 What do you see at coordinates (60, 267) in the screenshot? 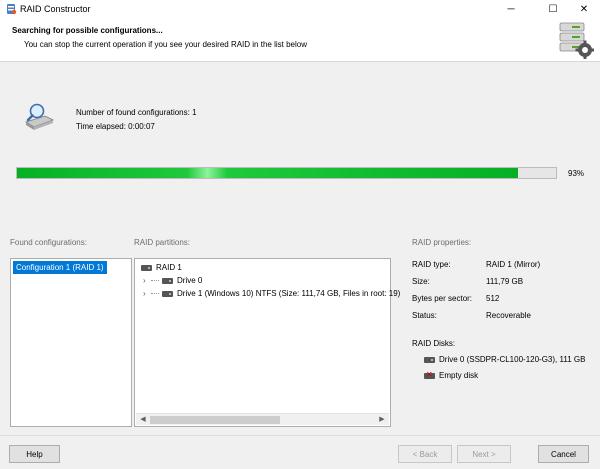
I see `list-item-configuration: Configuration 1 (RAID 1)` at bounding box center [60, 267].